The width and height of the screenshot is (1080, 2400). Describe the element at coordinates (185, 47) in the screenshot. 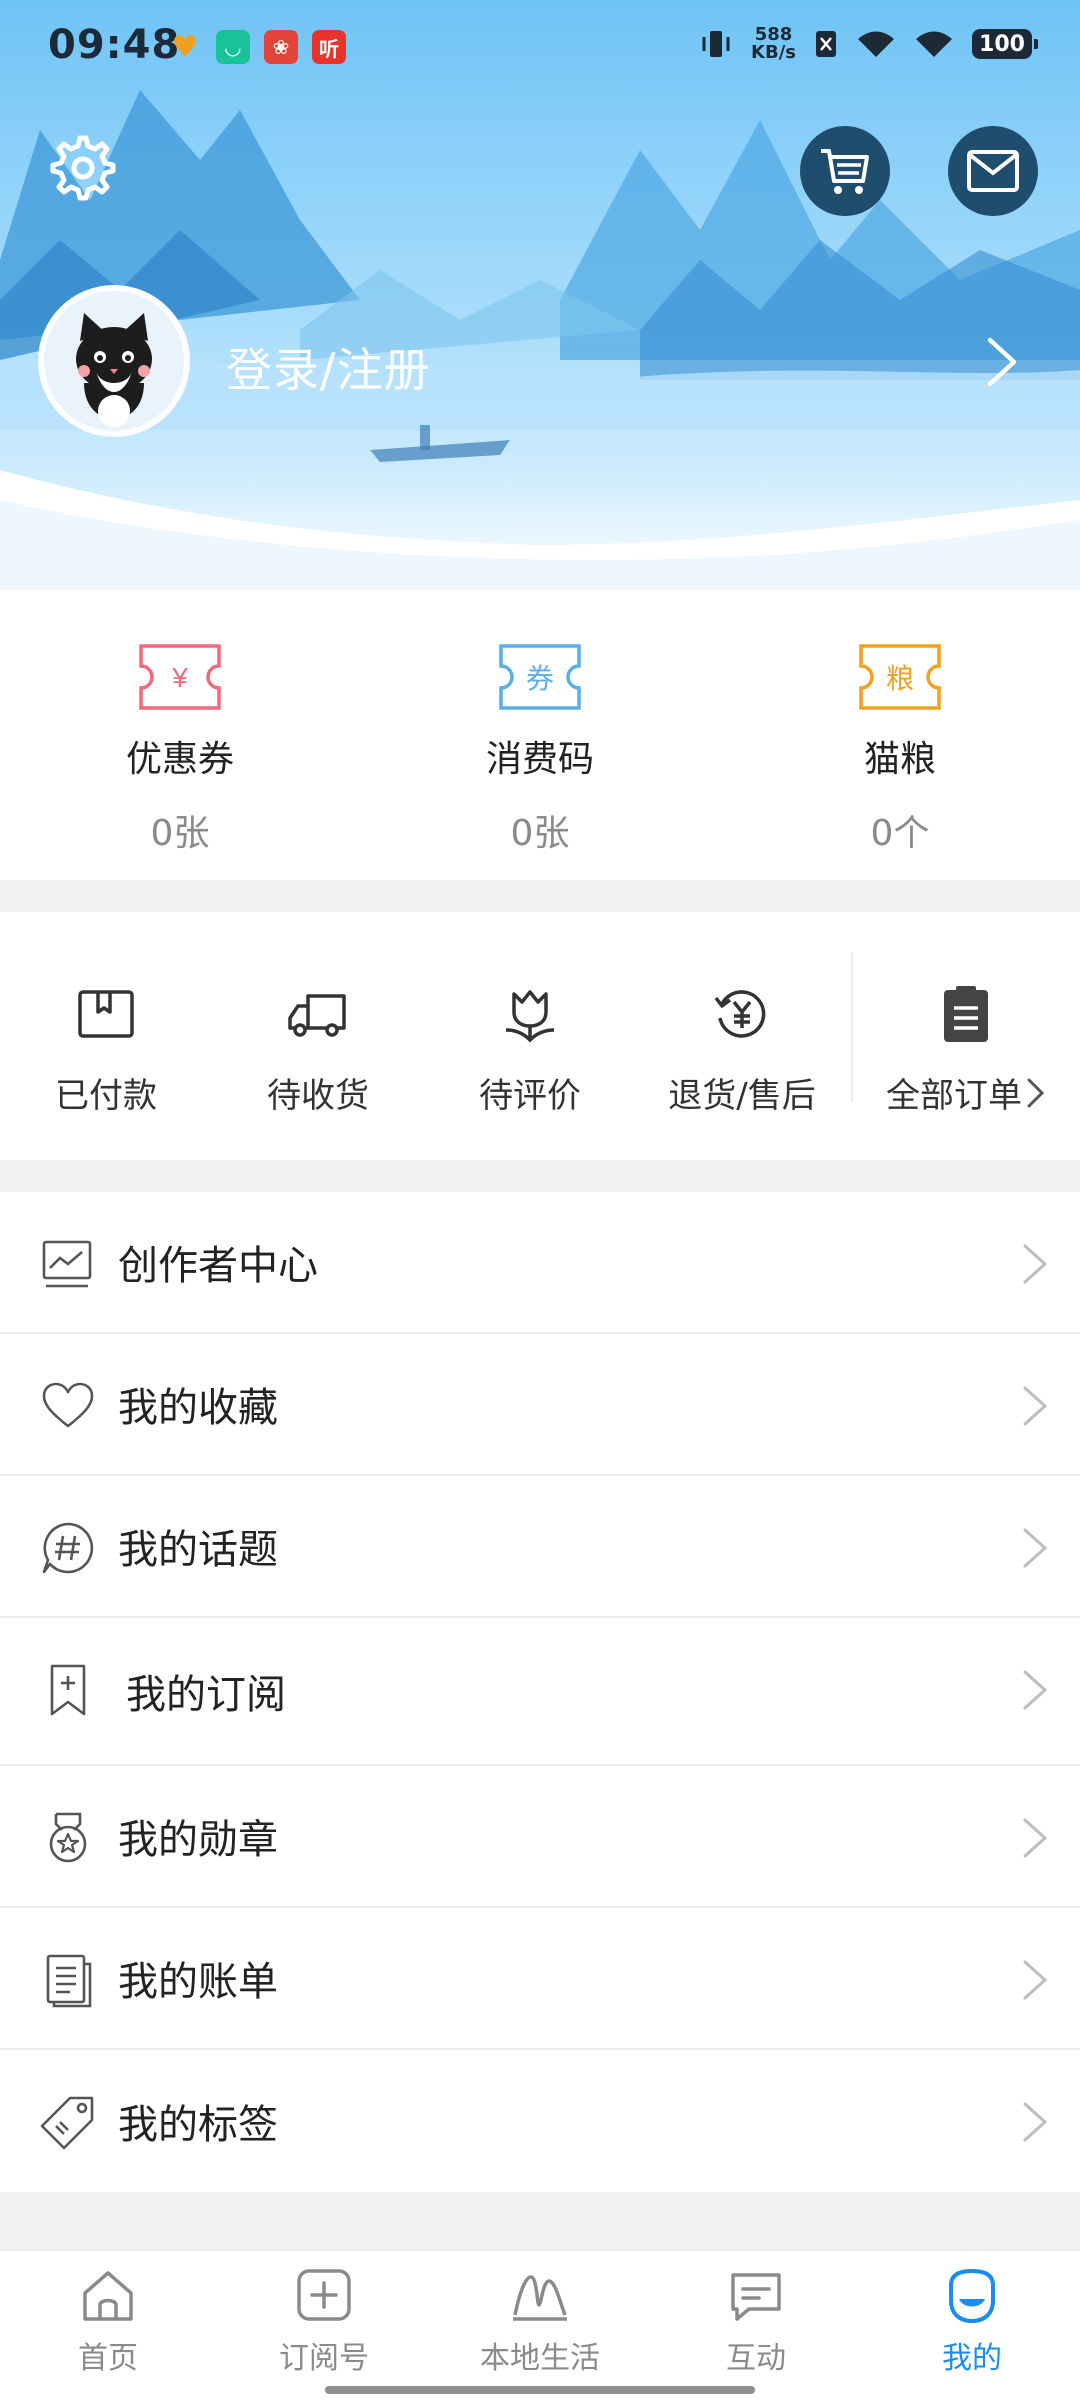

I see `heart-app-icon: ♥` at that location.